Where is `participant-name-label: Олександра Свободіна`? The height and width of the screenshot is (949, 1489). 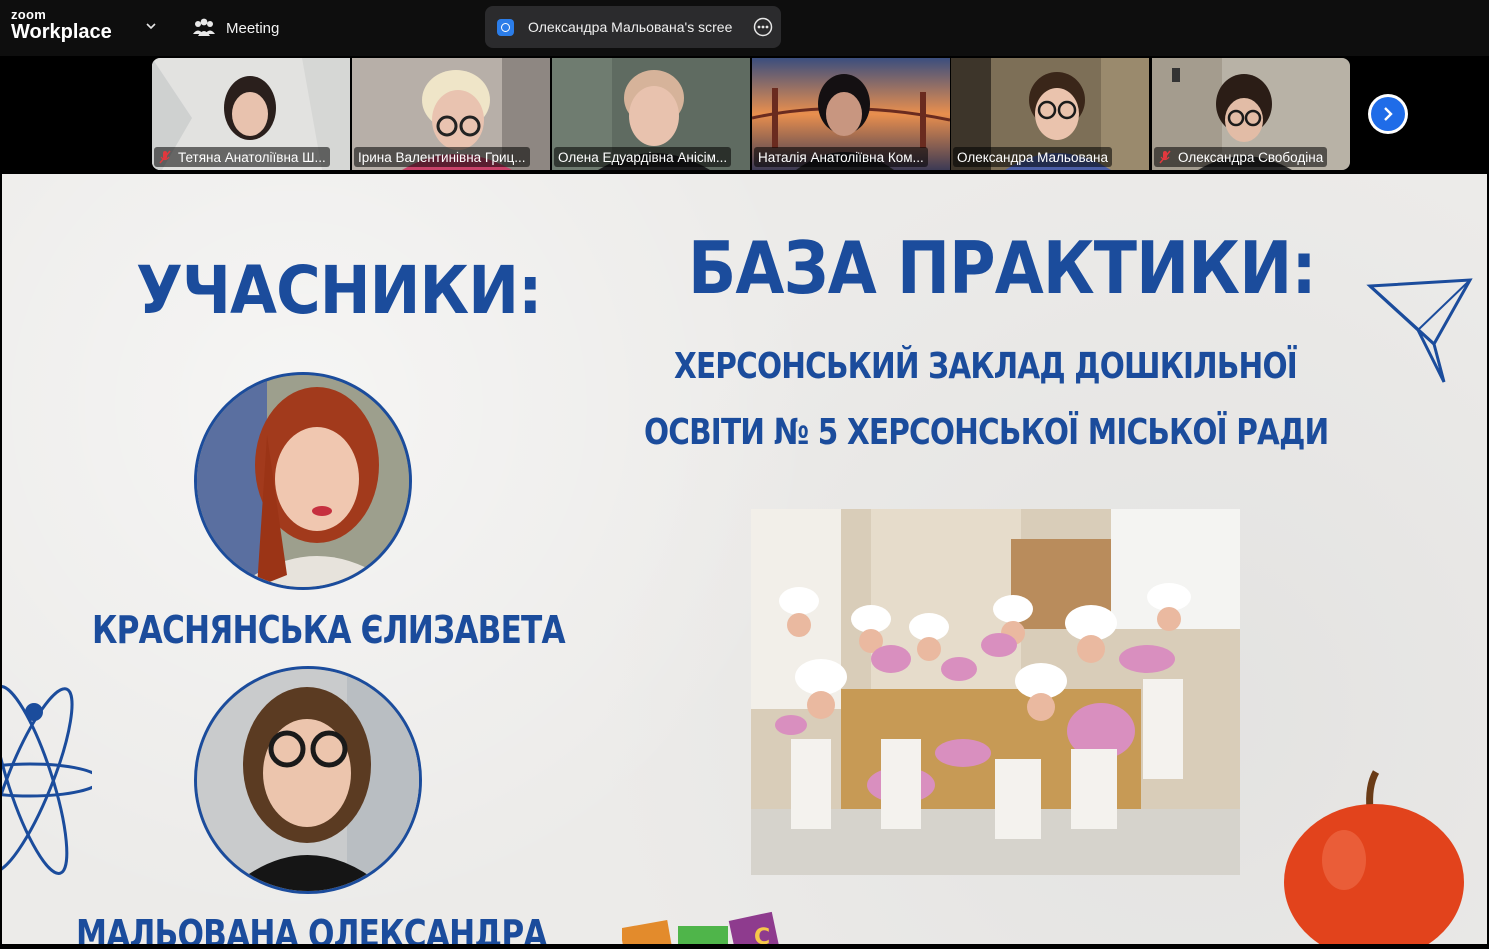
participant-name-label: Олександра Свободіна is located at coordinates (1241, 157).